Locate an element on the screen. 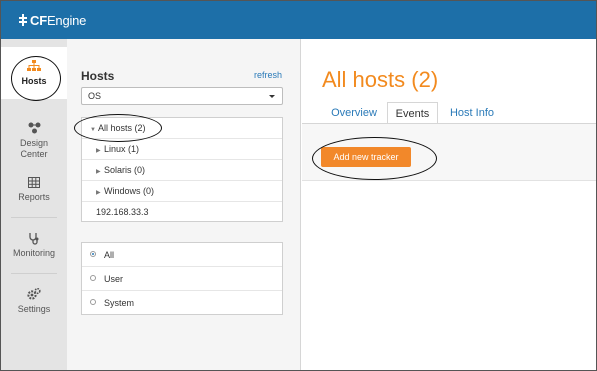  tree-item-solaris: ▶ Solaris (0) is located at coordinates (182, 170).